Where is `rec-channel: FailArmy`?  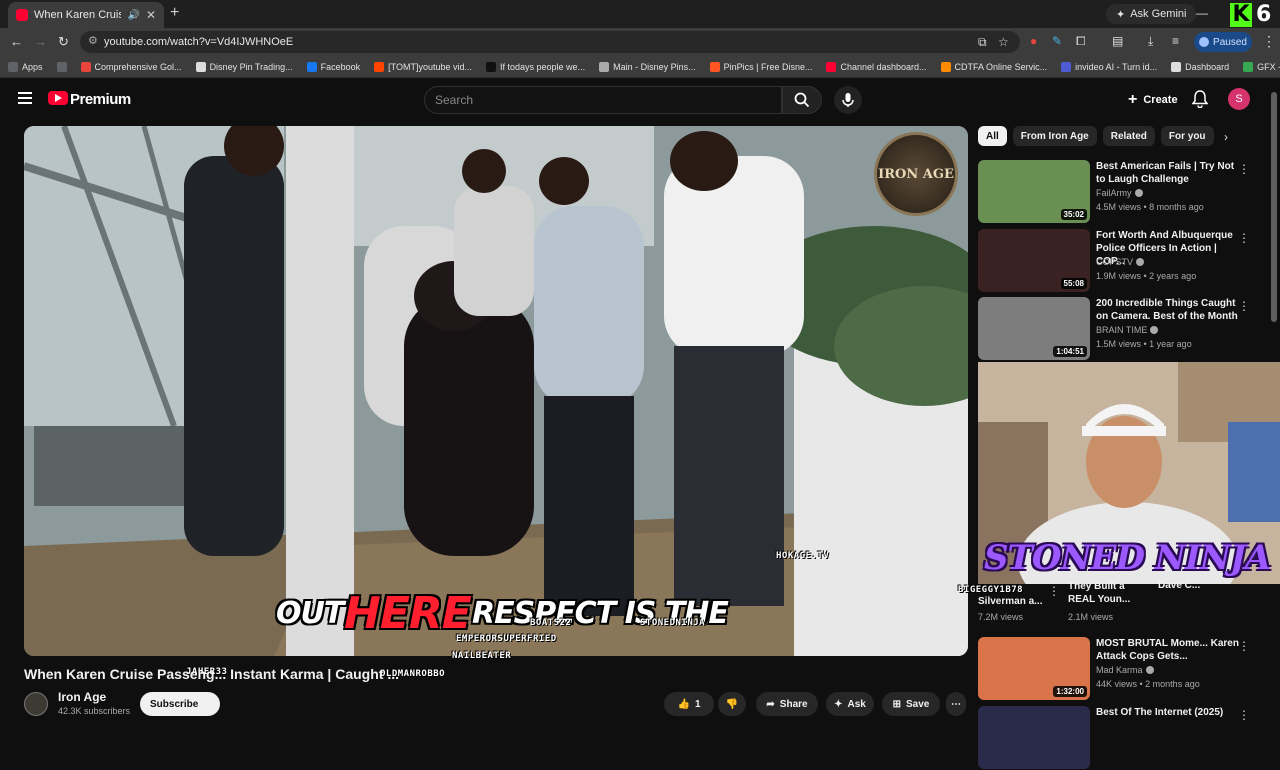 rec-channel: FailArmy is located at coordinates (1119, 193).